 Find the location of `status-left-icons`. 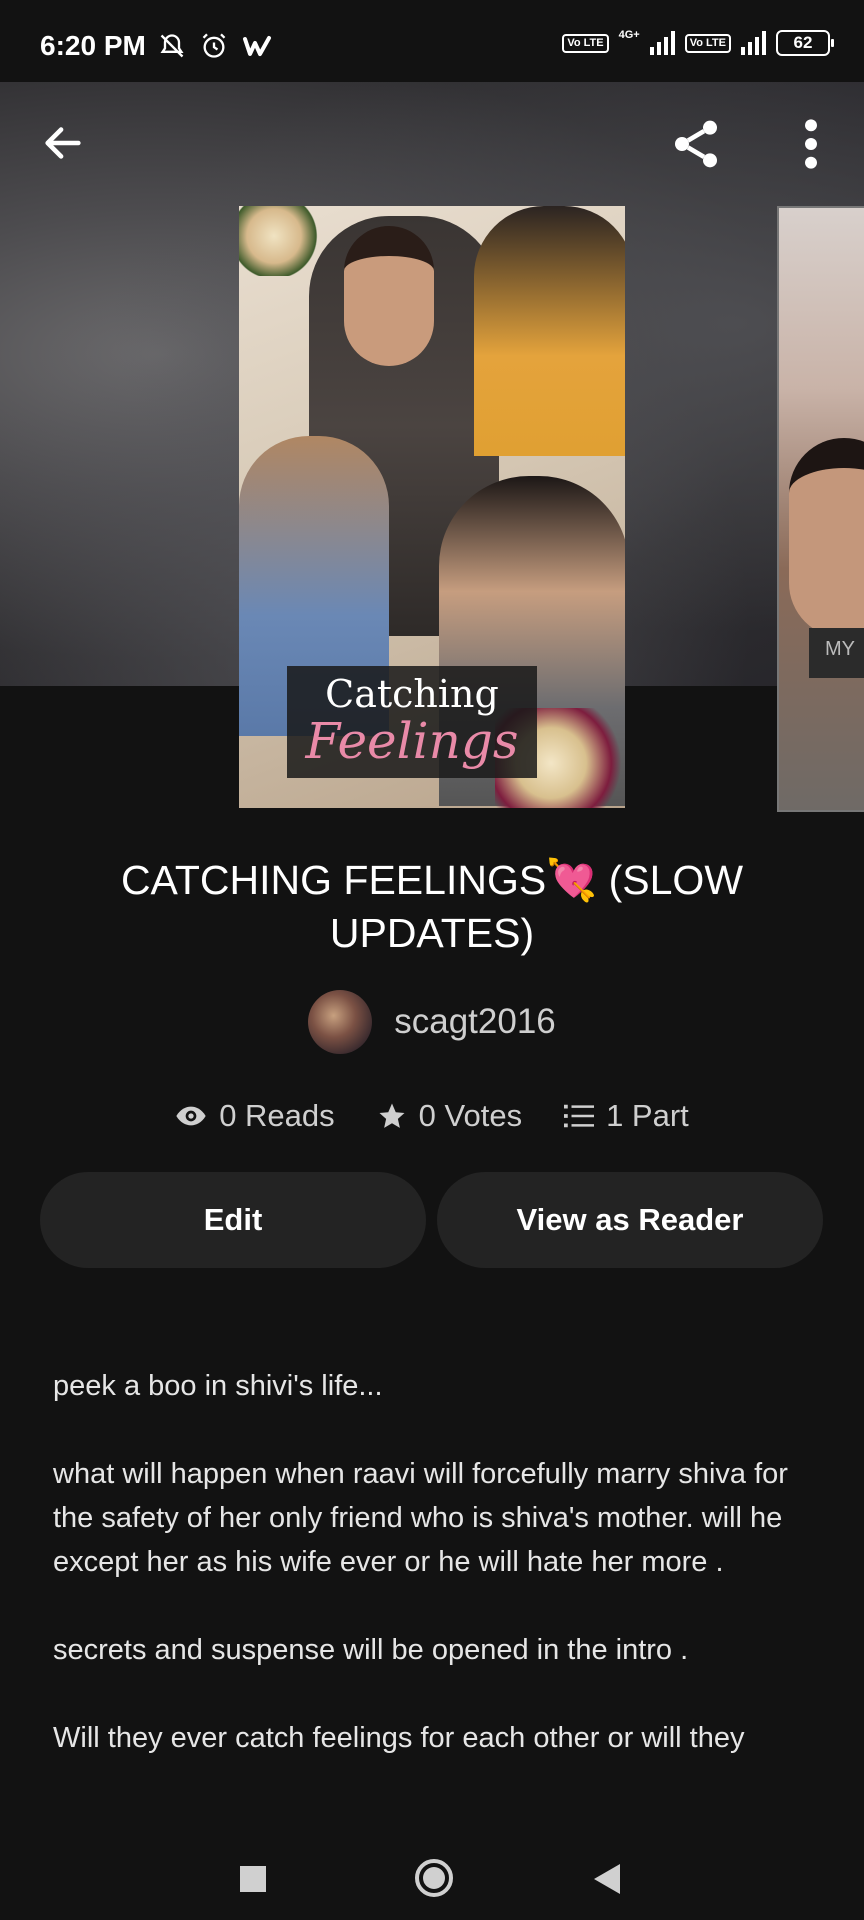

status-left-icons is located at coordinates (215, 46).